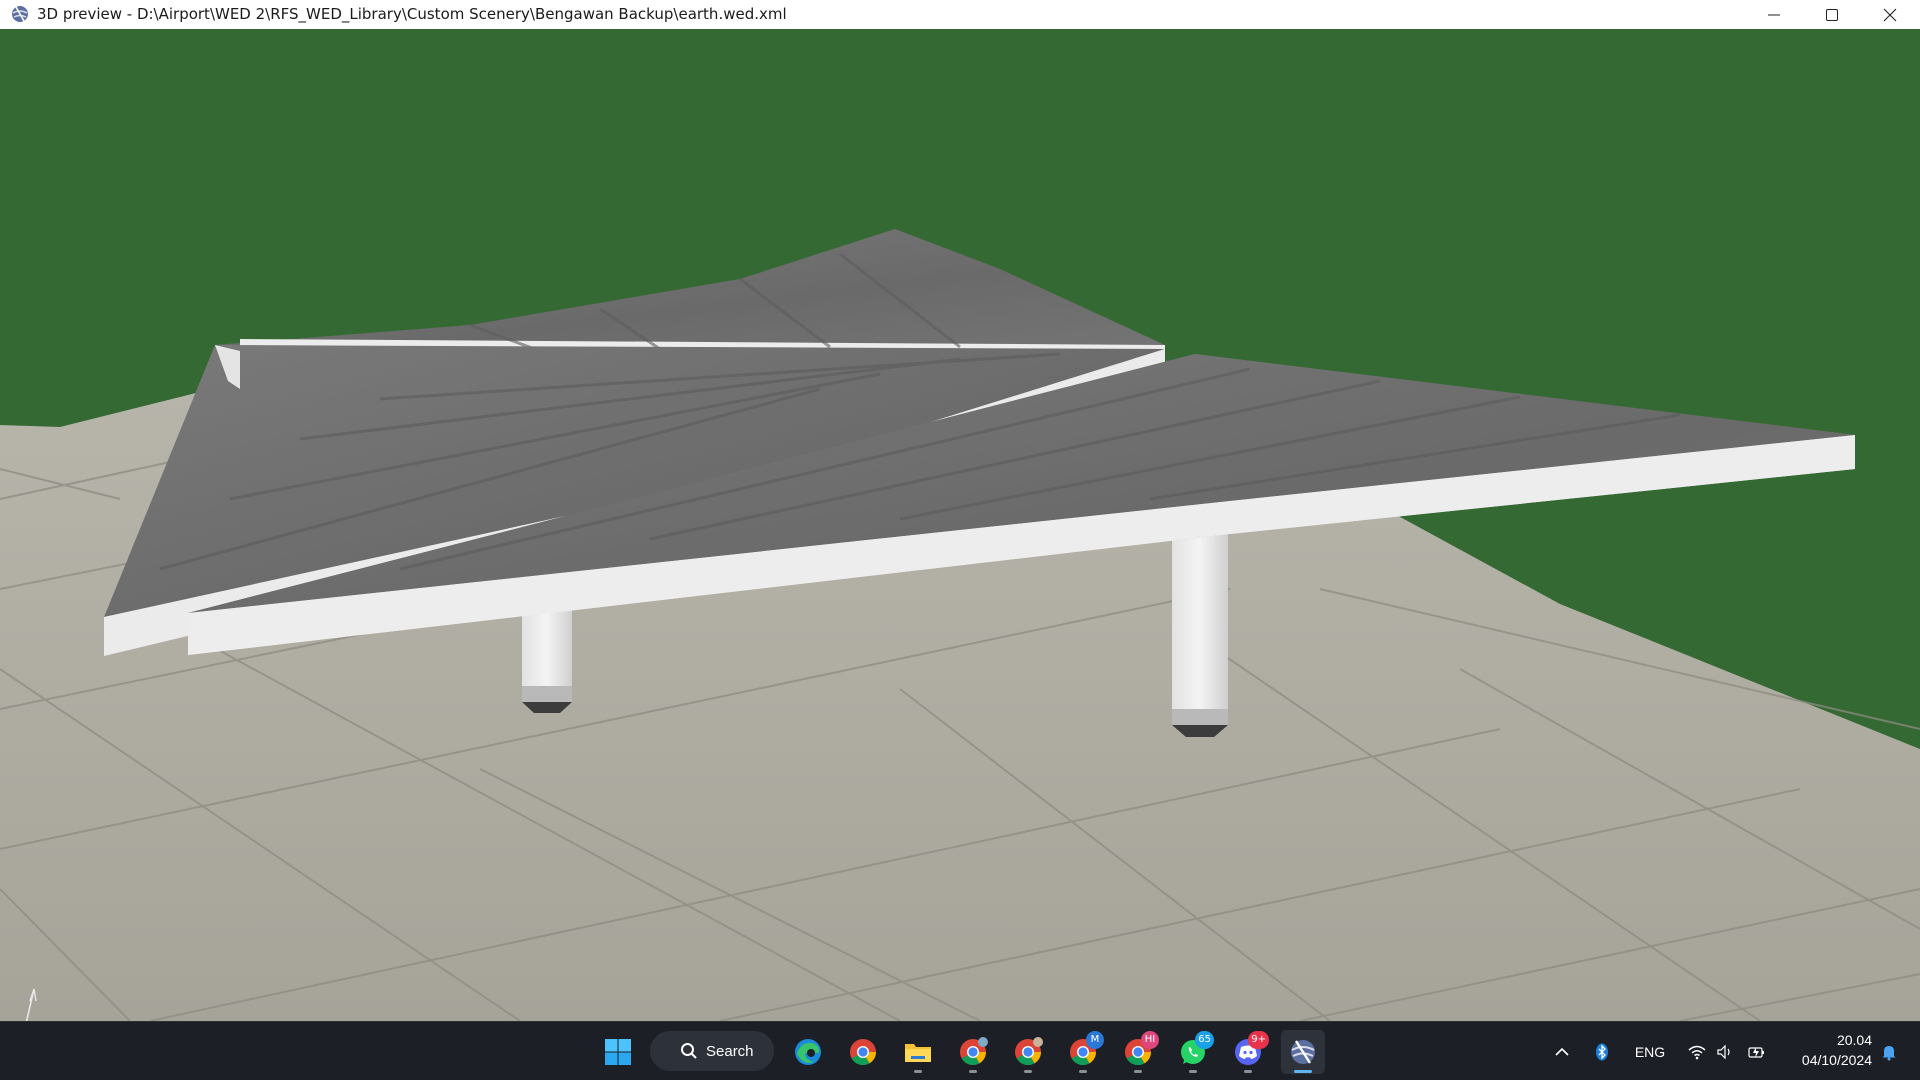 The height and width of the screenshot is (1081, 1920). What do you see at coordinates (1204, 1040) in the screenshot?
I see `unread-badge: 65` at bounding box center [1204, 1040].